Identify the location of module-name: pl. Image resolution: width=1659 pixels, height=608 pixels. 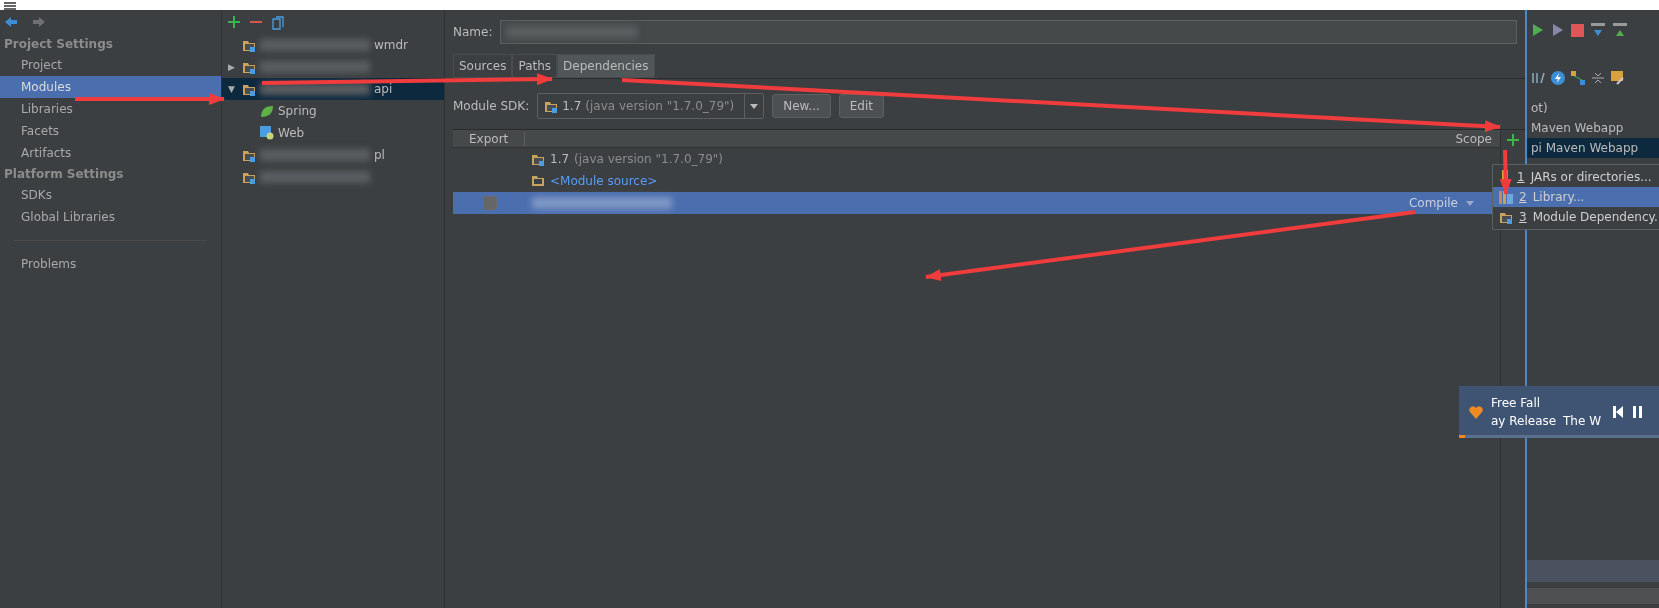
(379, 155).